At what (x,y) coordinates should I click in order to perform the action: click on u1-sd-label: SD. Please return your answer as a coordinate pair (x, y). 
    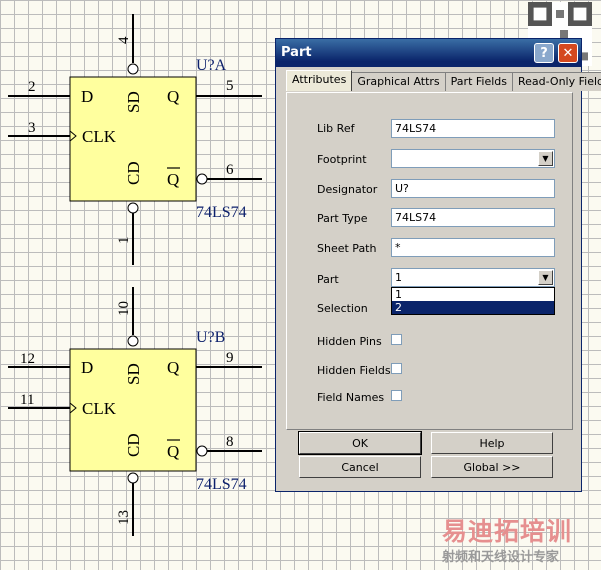
    Looking at the image, I should click on (133, 102).